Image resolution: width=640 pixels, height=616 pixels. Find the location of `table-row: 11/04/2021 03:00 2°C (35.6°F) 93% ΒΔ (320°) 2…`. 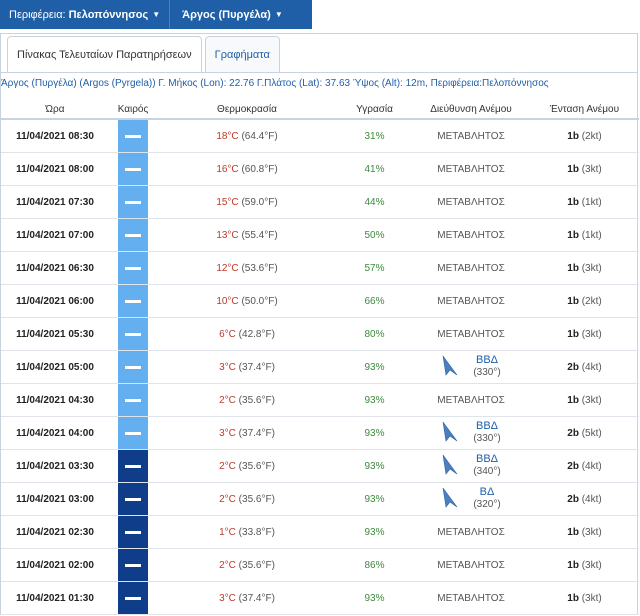

table-row: 11/04/2021 03:00 2°C (35.6°F) 93% ΒΔ (320°) 2… is located at coordinates (320, 499).